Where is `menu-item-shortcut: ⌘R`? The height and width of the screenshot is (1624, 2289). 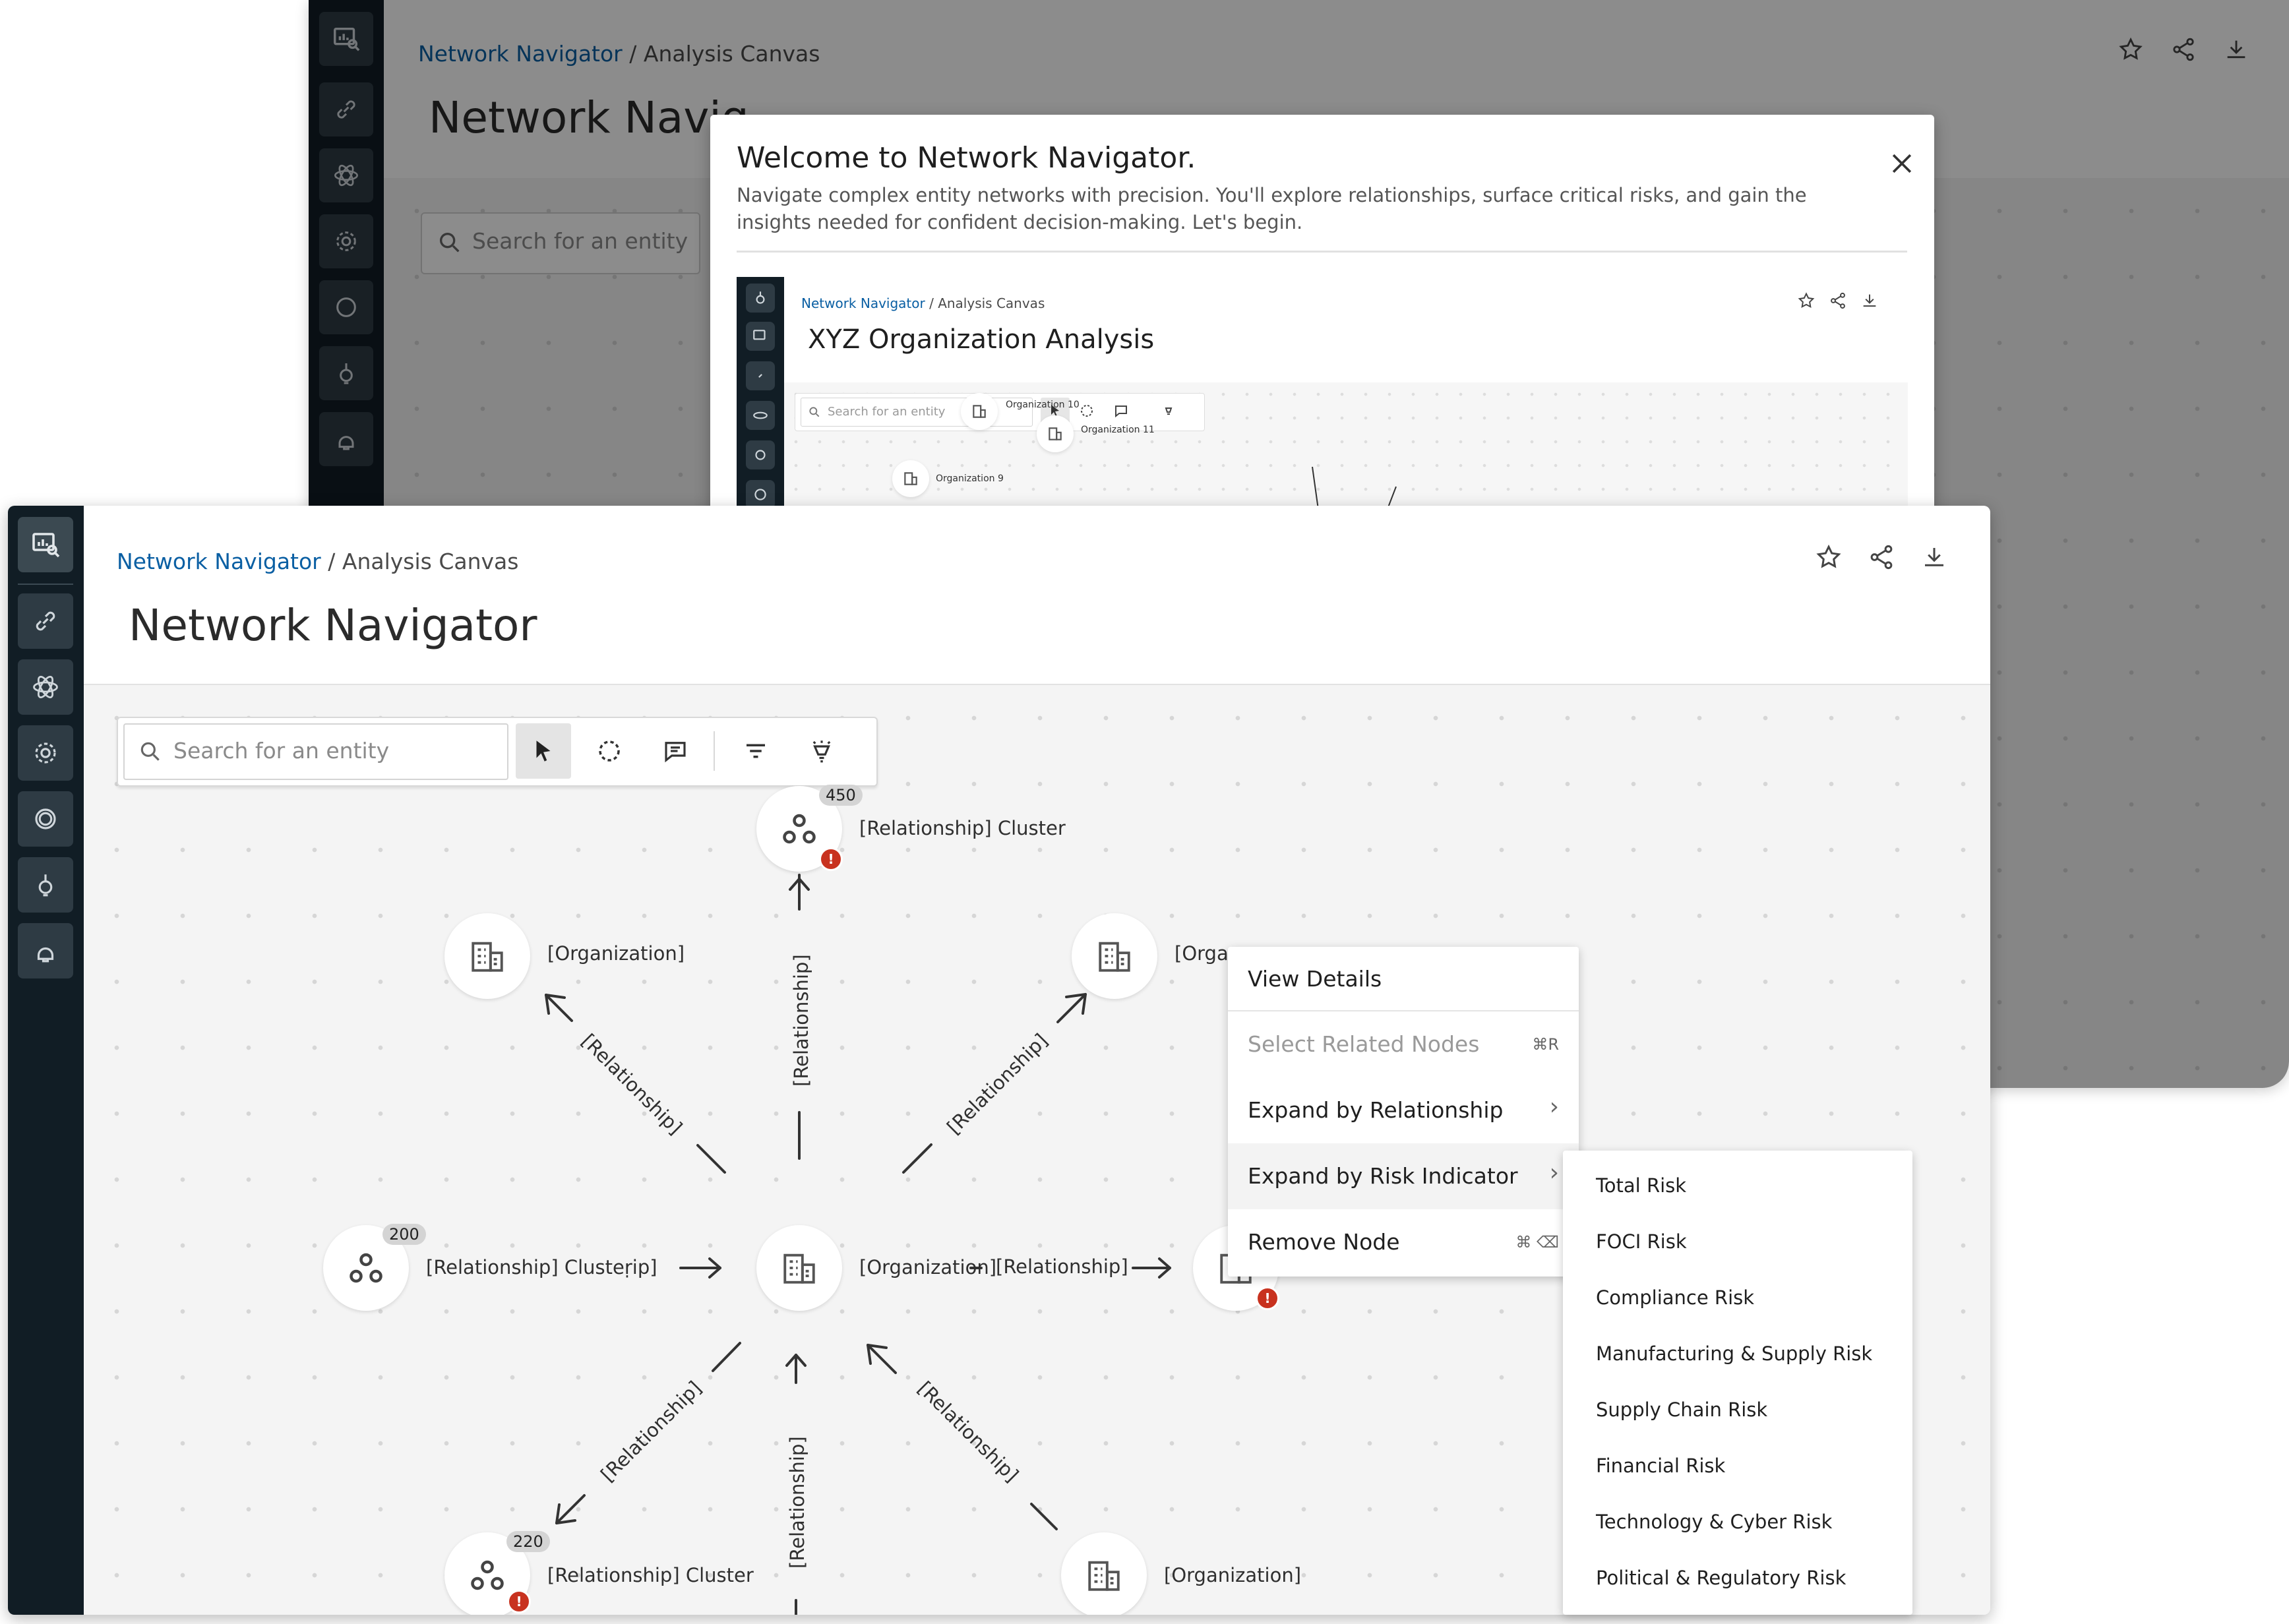 menu-item-shortcut: ⌘R is located at coordinates (1545, 1044).